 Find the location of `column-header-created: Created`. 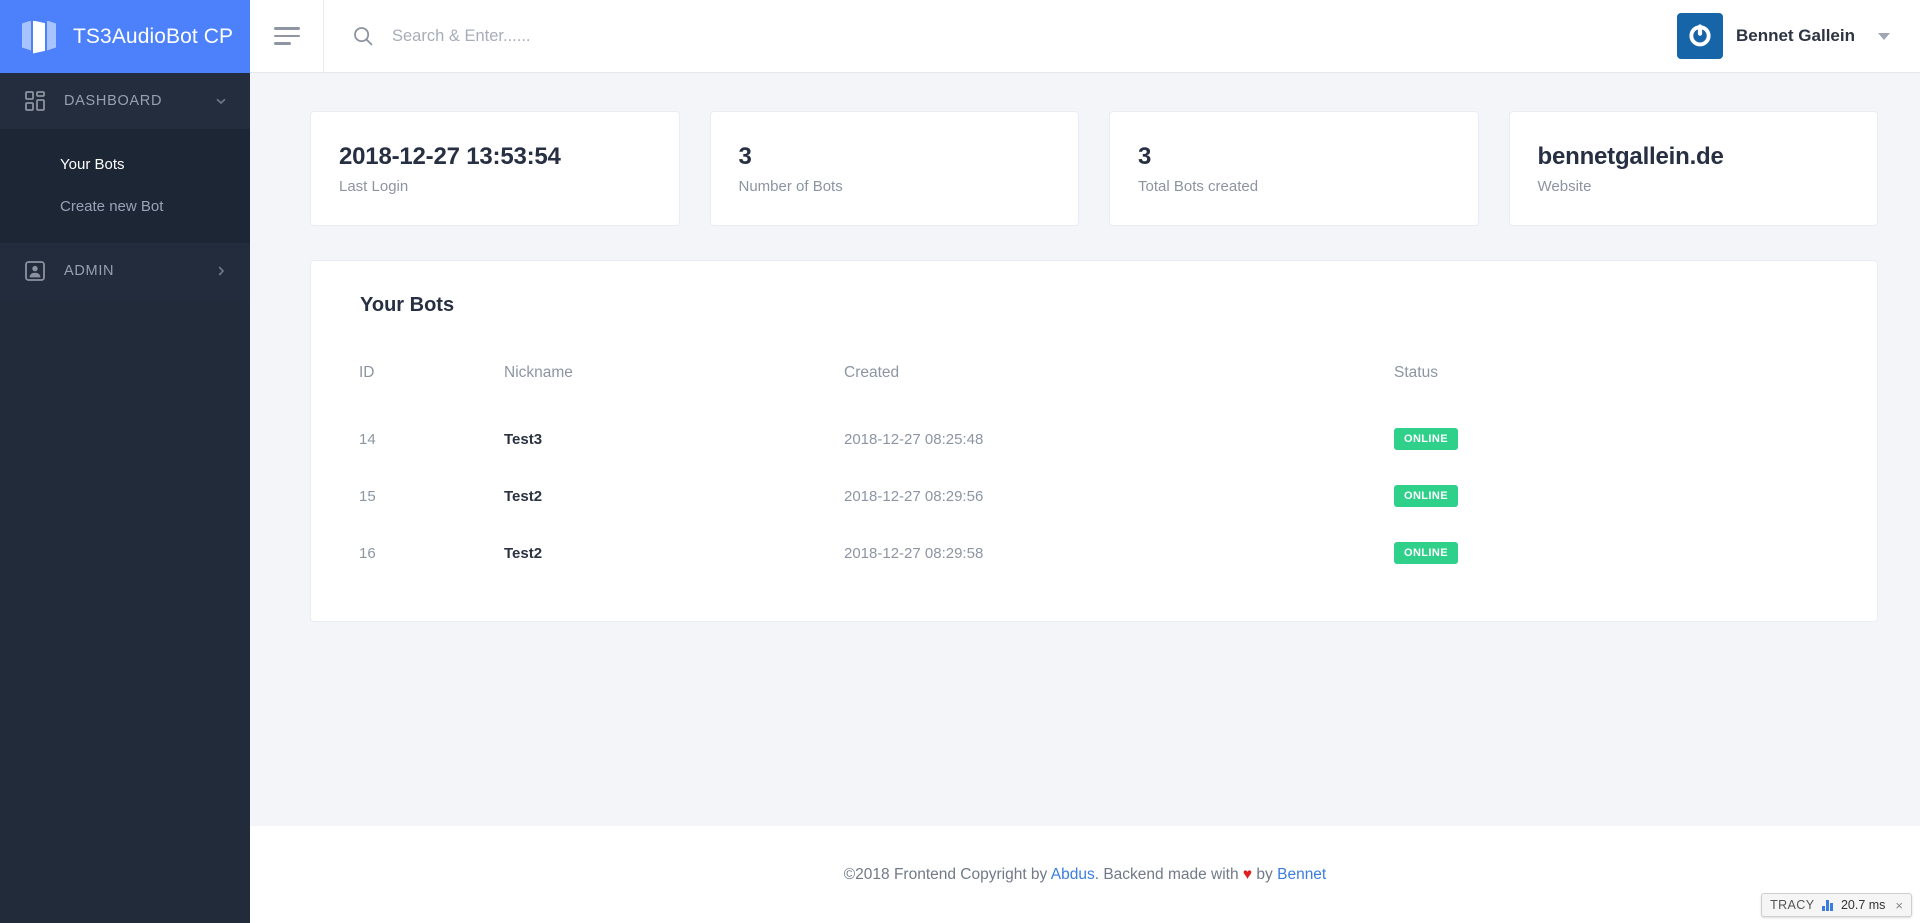

column-header-created: Created is located at coordinates (872, 372).